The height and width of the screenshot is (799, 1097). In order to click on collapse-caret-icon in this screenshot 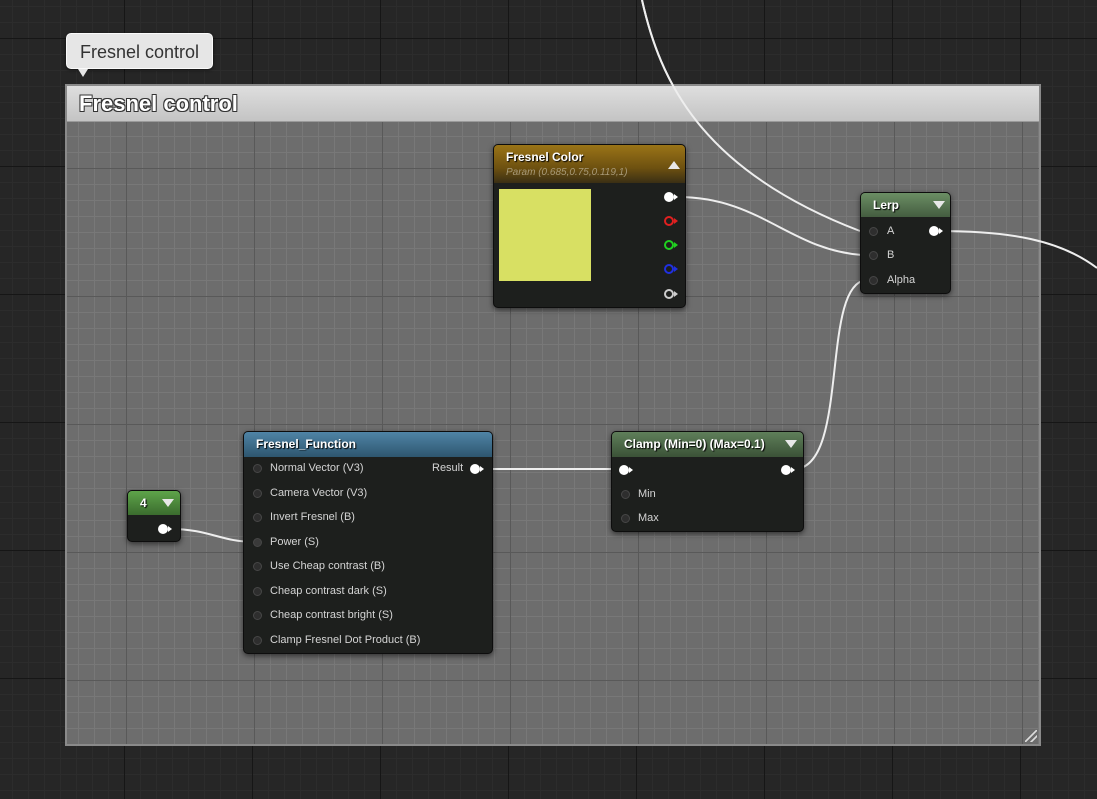, I will do `click(674, 165)`.